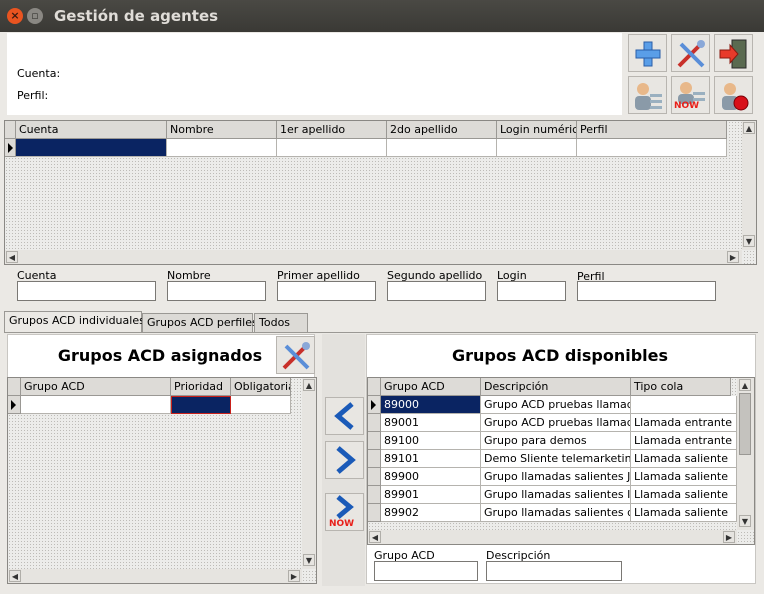  What do you see at coordinates (647, 95) in the screenshot?
I see `agent-list-button` at bounding box center [647, 95].